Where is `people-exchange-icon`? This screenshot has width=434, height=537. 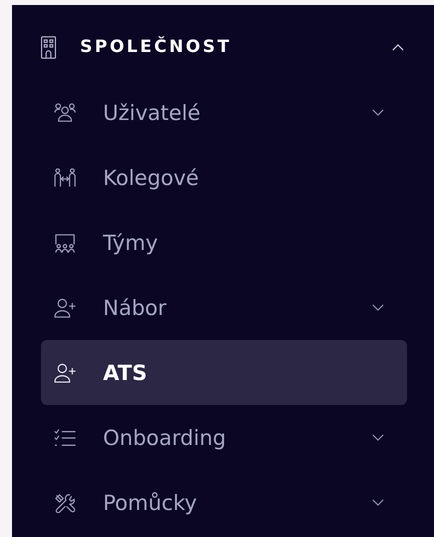 people-exchange-icon is located at coordinates (65, 178).